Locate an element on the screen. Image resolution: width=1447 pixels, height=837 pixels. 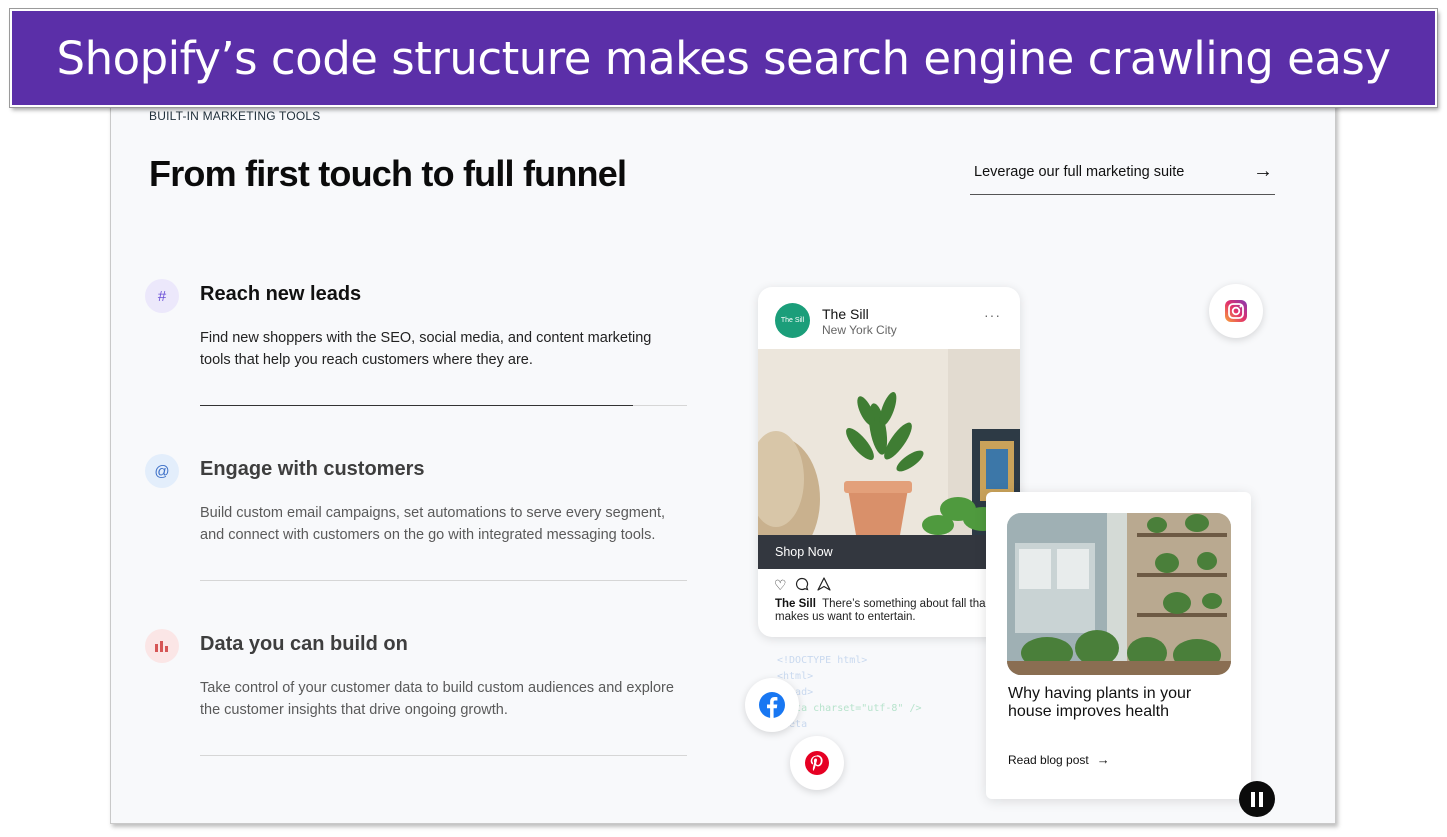
code-line: <html> is located at coordinates (795, 676).